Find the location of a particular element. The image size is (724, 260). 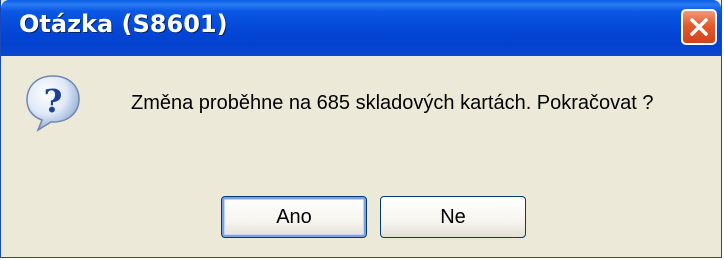

question-icon: ? is located at coordinates (53, 103).